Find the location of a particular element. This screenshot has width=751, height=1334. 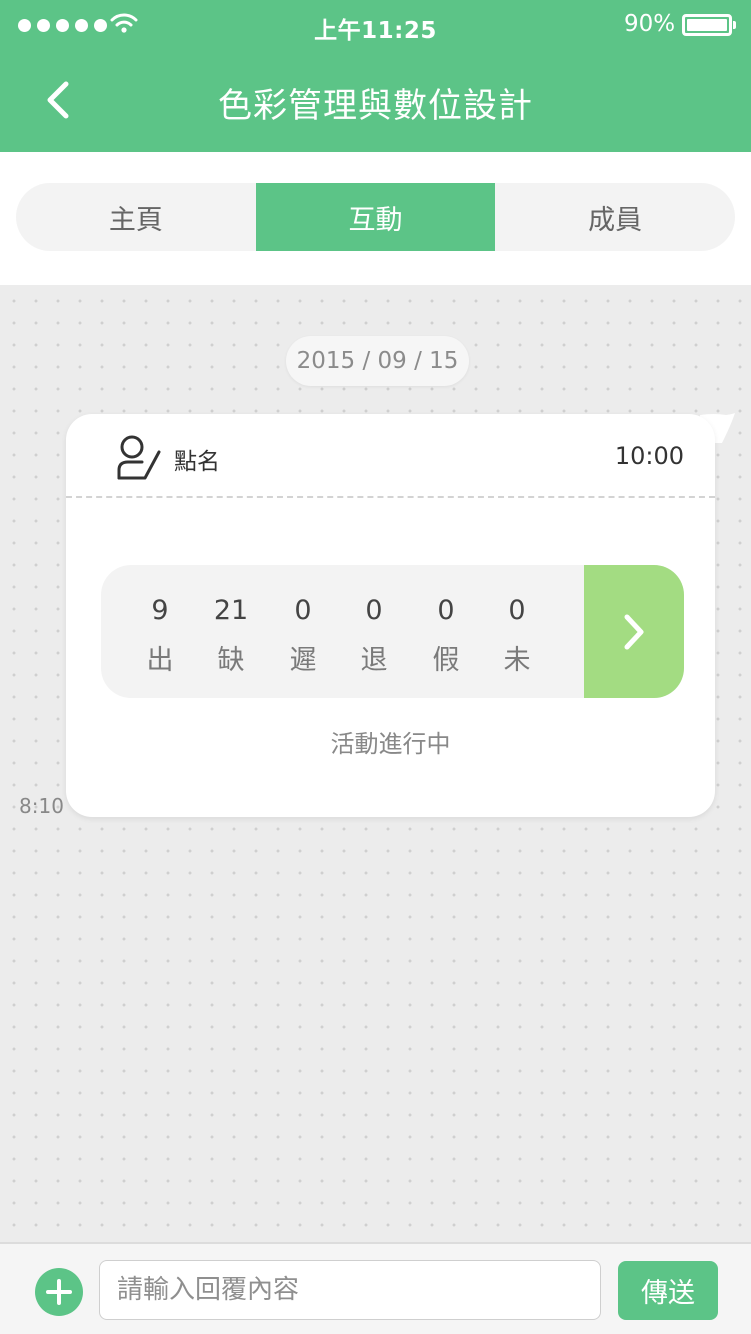

send-button: 傳送 is located at coordinates (668, 1290).